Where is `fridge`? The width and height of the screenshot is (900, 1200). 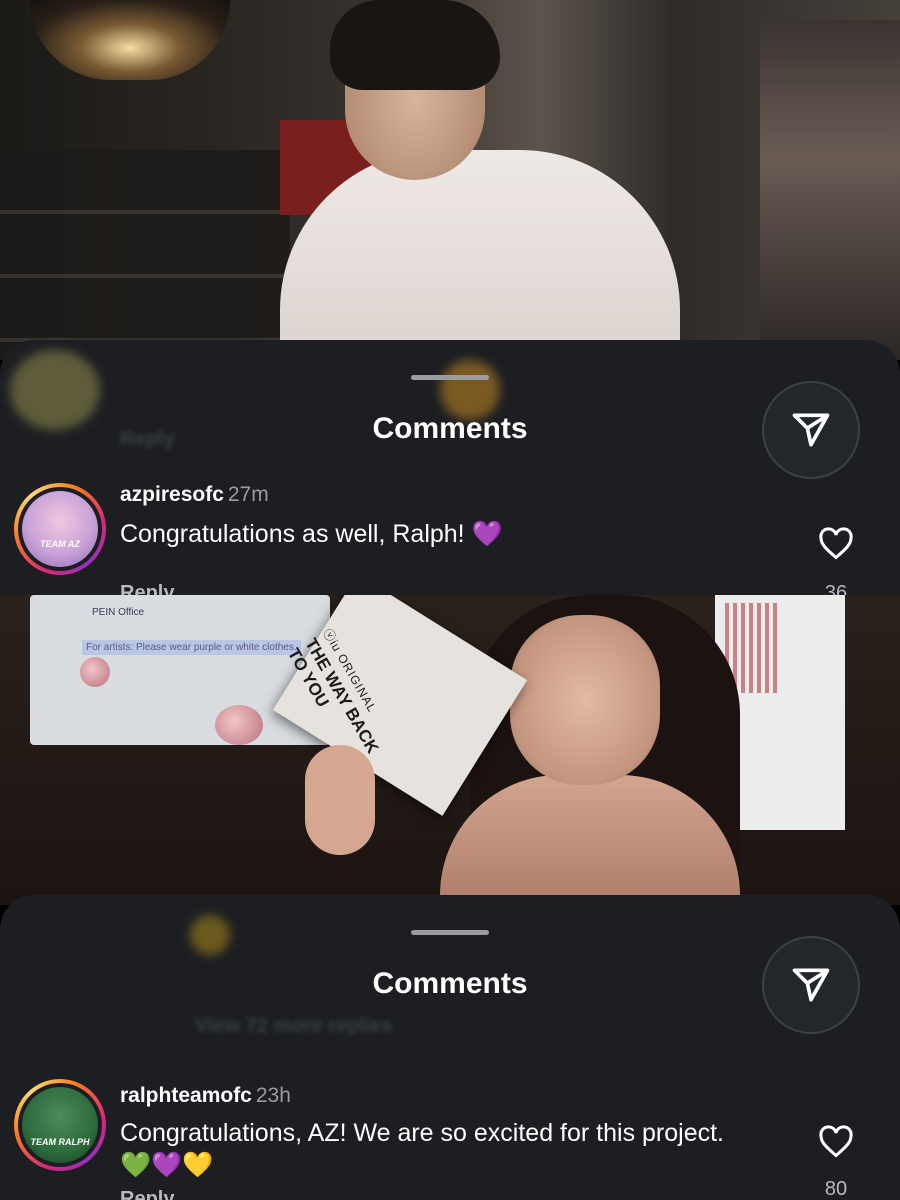 fridge is located at coordinates (830, 190).